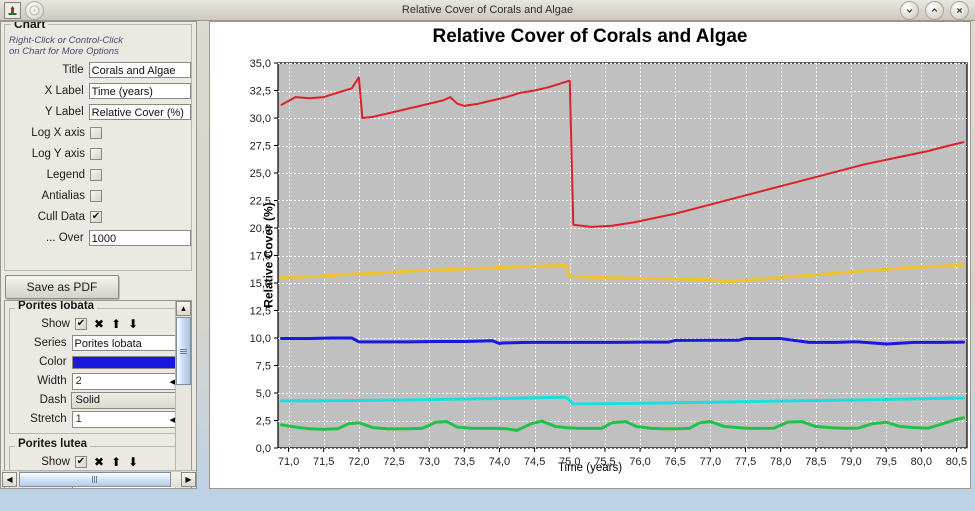 Image resolution: width=975 pixels, height=511 pixels. What do you see at coordinates (393, 462) in the screenshot?
I see `x-tick-label: 72,5` at bounding box center [393, 462].